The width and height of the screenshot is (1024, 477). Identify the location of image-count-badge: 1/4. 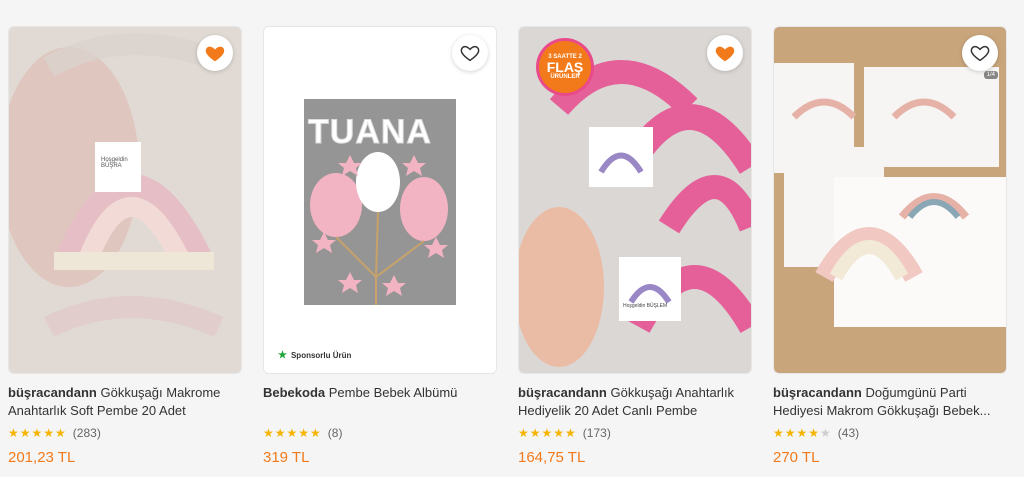
(990, 75).